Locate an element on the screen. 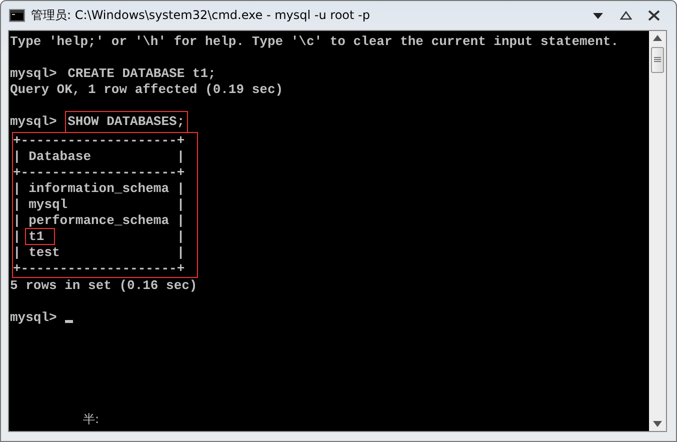  table-cell-text: information_schema is located at coordinates (99, 188).